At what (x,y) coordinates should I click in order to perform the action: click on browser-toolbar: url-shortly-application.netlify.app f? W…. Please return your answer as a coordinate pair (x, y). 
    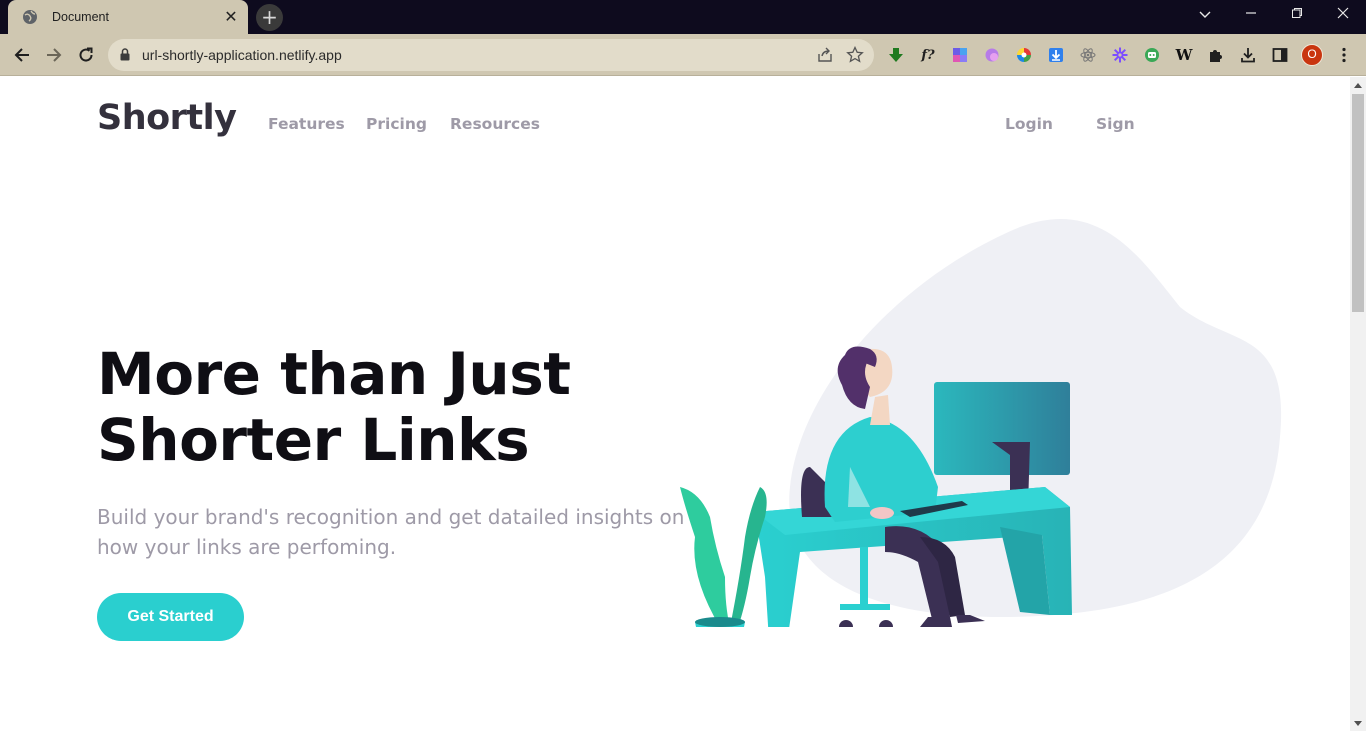
    Looking at the image, I should click on (683, 55).